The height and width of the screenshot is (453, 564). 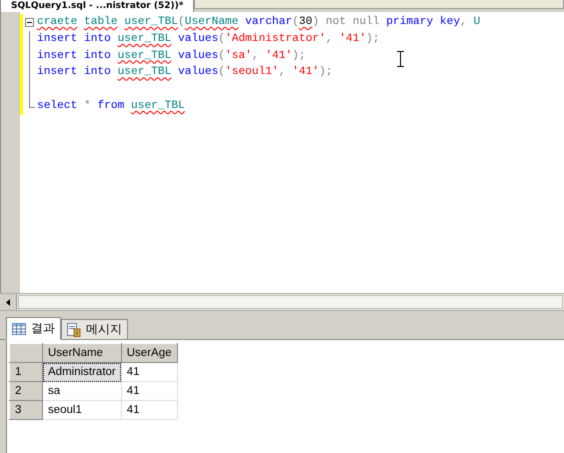 What do you see at coordinates (26, 410) in the screenshot?
I see `row-header: 3` at bounding box center [26, 410].